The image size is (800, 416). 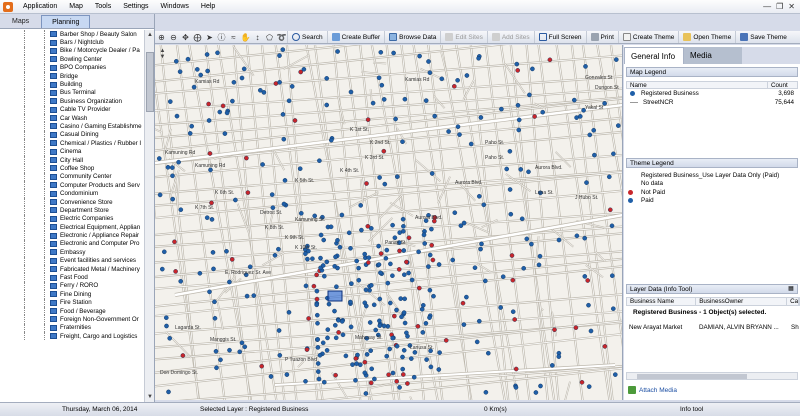 What do you see at coordinates (72, 67) in the screenshot?
I see `layer-item: BPO Companies` at bounding box center [72, 67].